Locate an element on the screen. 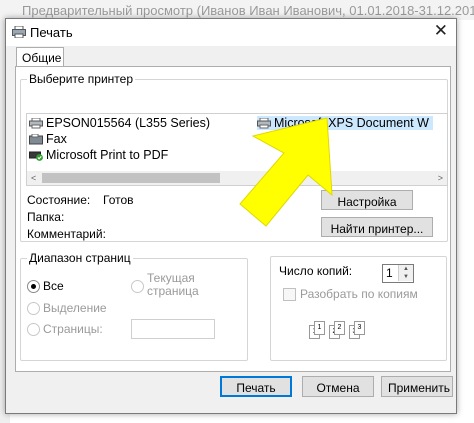 Image resolution: width=474 pixels, height=423 pixels. yellow-arrow-icon is located at coordinates (286, 172).